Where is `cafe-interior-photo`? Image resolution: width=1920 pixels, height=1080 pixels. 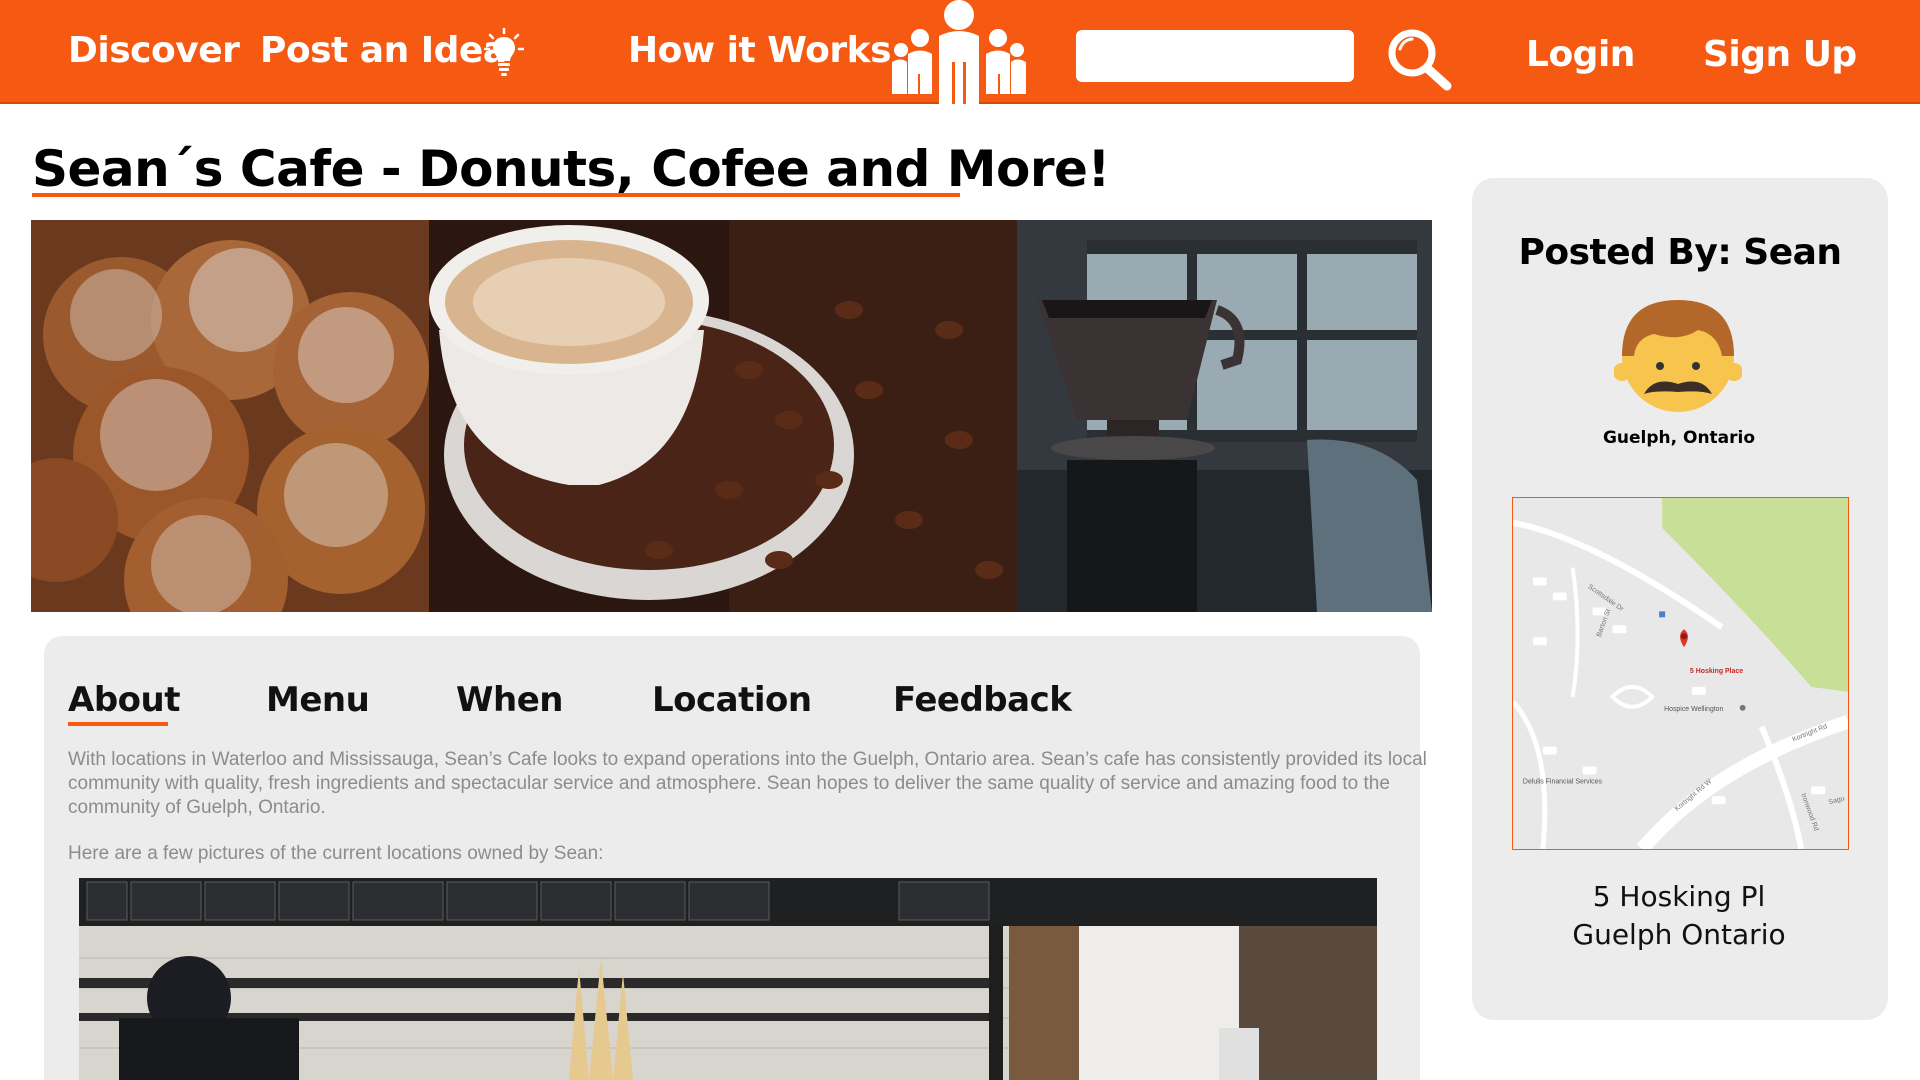 cafe-interior-photo is located at coordinates (728, 979).